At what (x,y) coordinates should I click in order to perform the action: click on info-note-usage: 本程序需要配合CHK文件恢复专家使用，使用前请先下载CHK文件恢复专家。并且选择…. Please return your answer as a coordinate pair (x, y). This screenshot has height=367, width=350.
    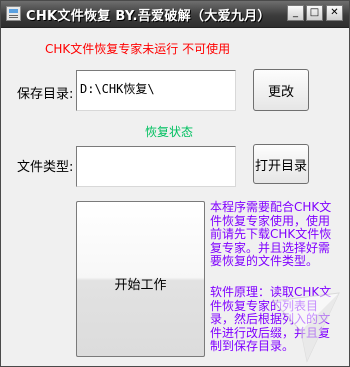
    Looking at the image, I should click on (271, 234).